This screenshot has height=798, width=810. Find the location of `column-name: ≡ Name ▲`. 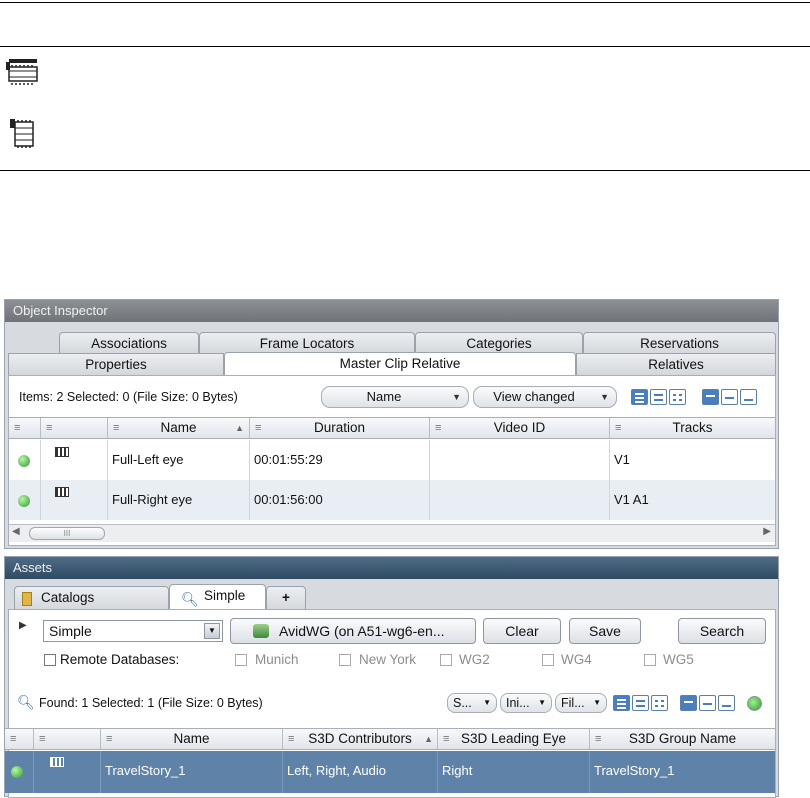

column-name: ≡ Name ▲ is located at coordinates (179, 428).